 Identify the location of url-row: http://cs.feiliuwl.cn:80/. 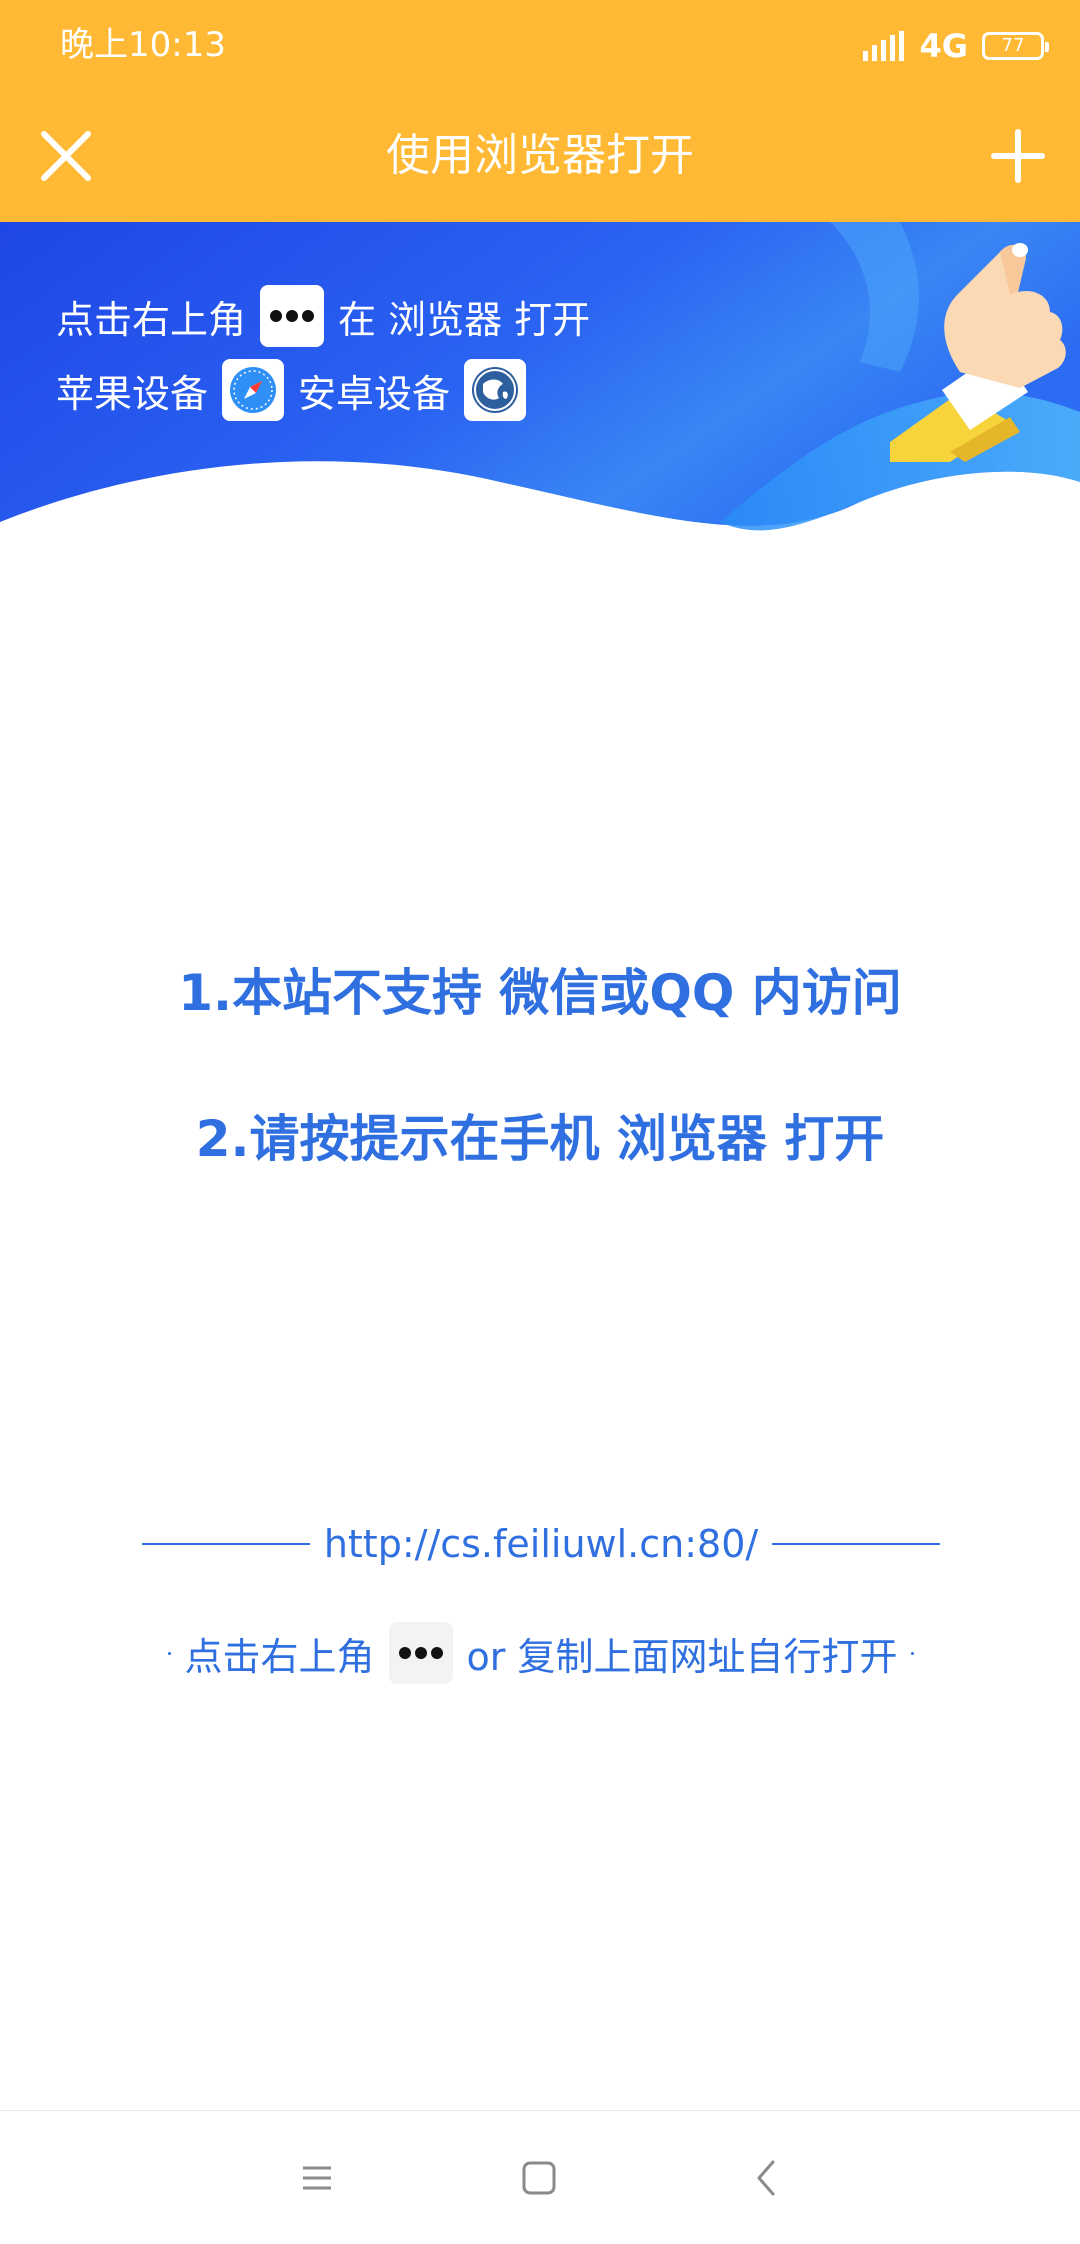
(541, 1544).